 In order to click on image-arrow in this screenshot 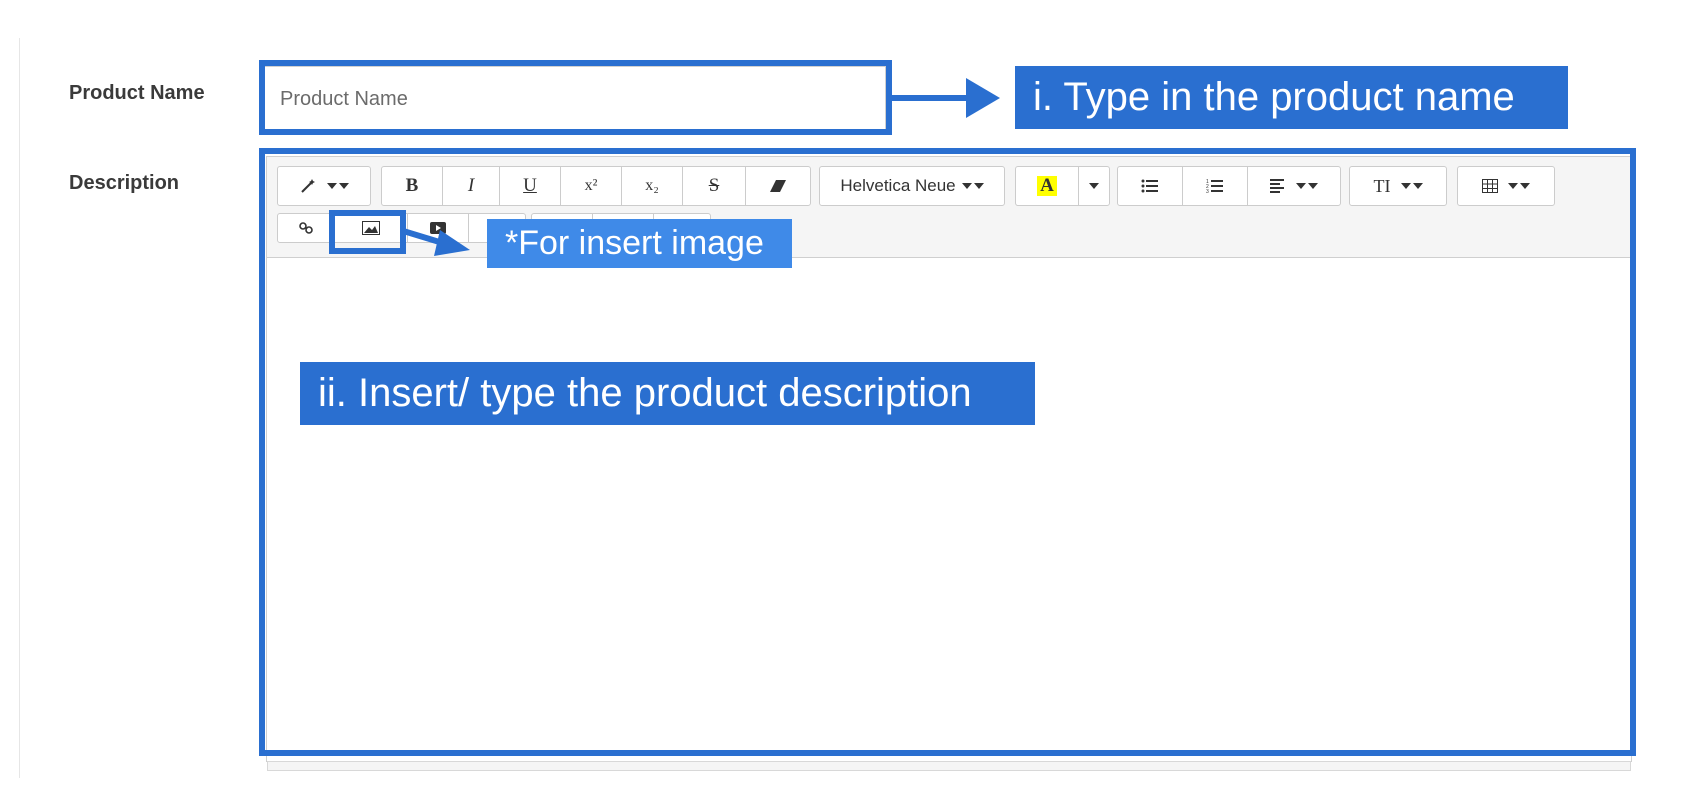, I will do `click(435, 241)`.